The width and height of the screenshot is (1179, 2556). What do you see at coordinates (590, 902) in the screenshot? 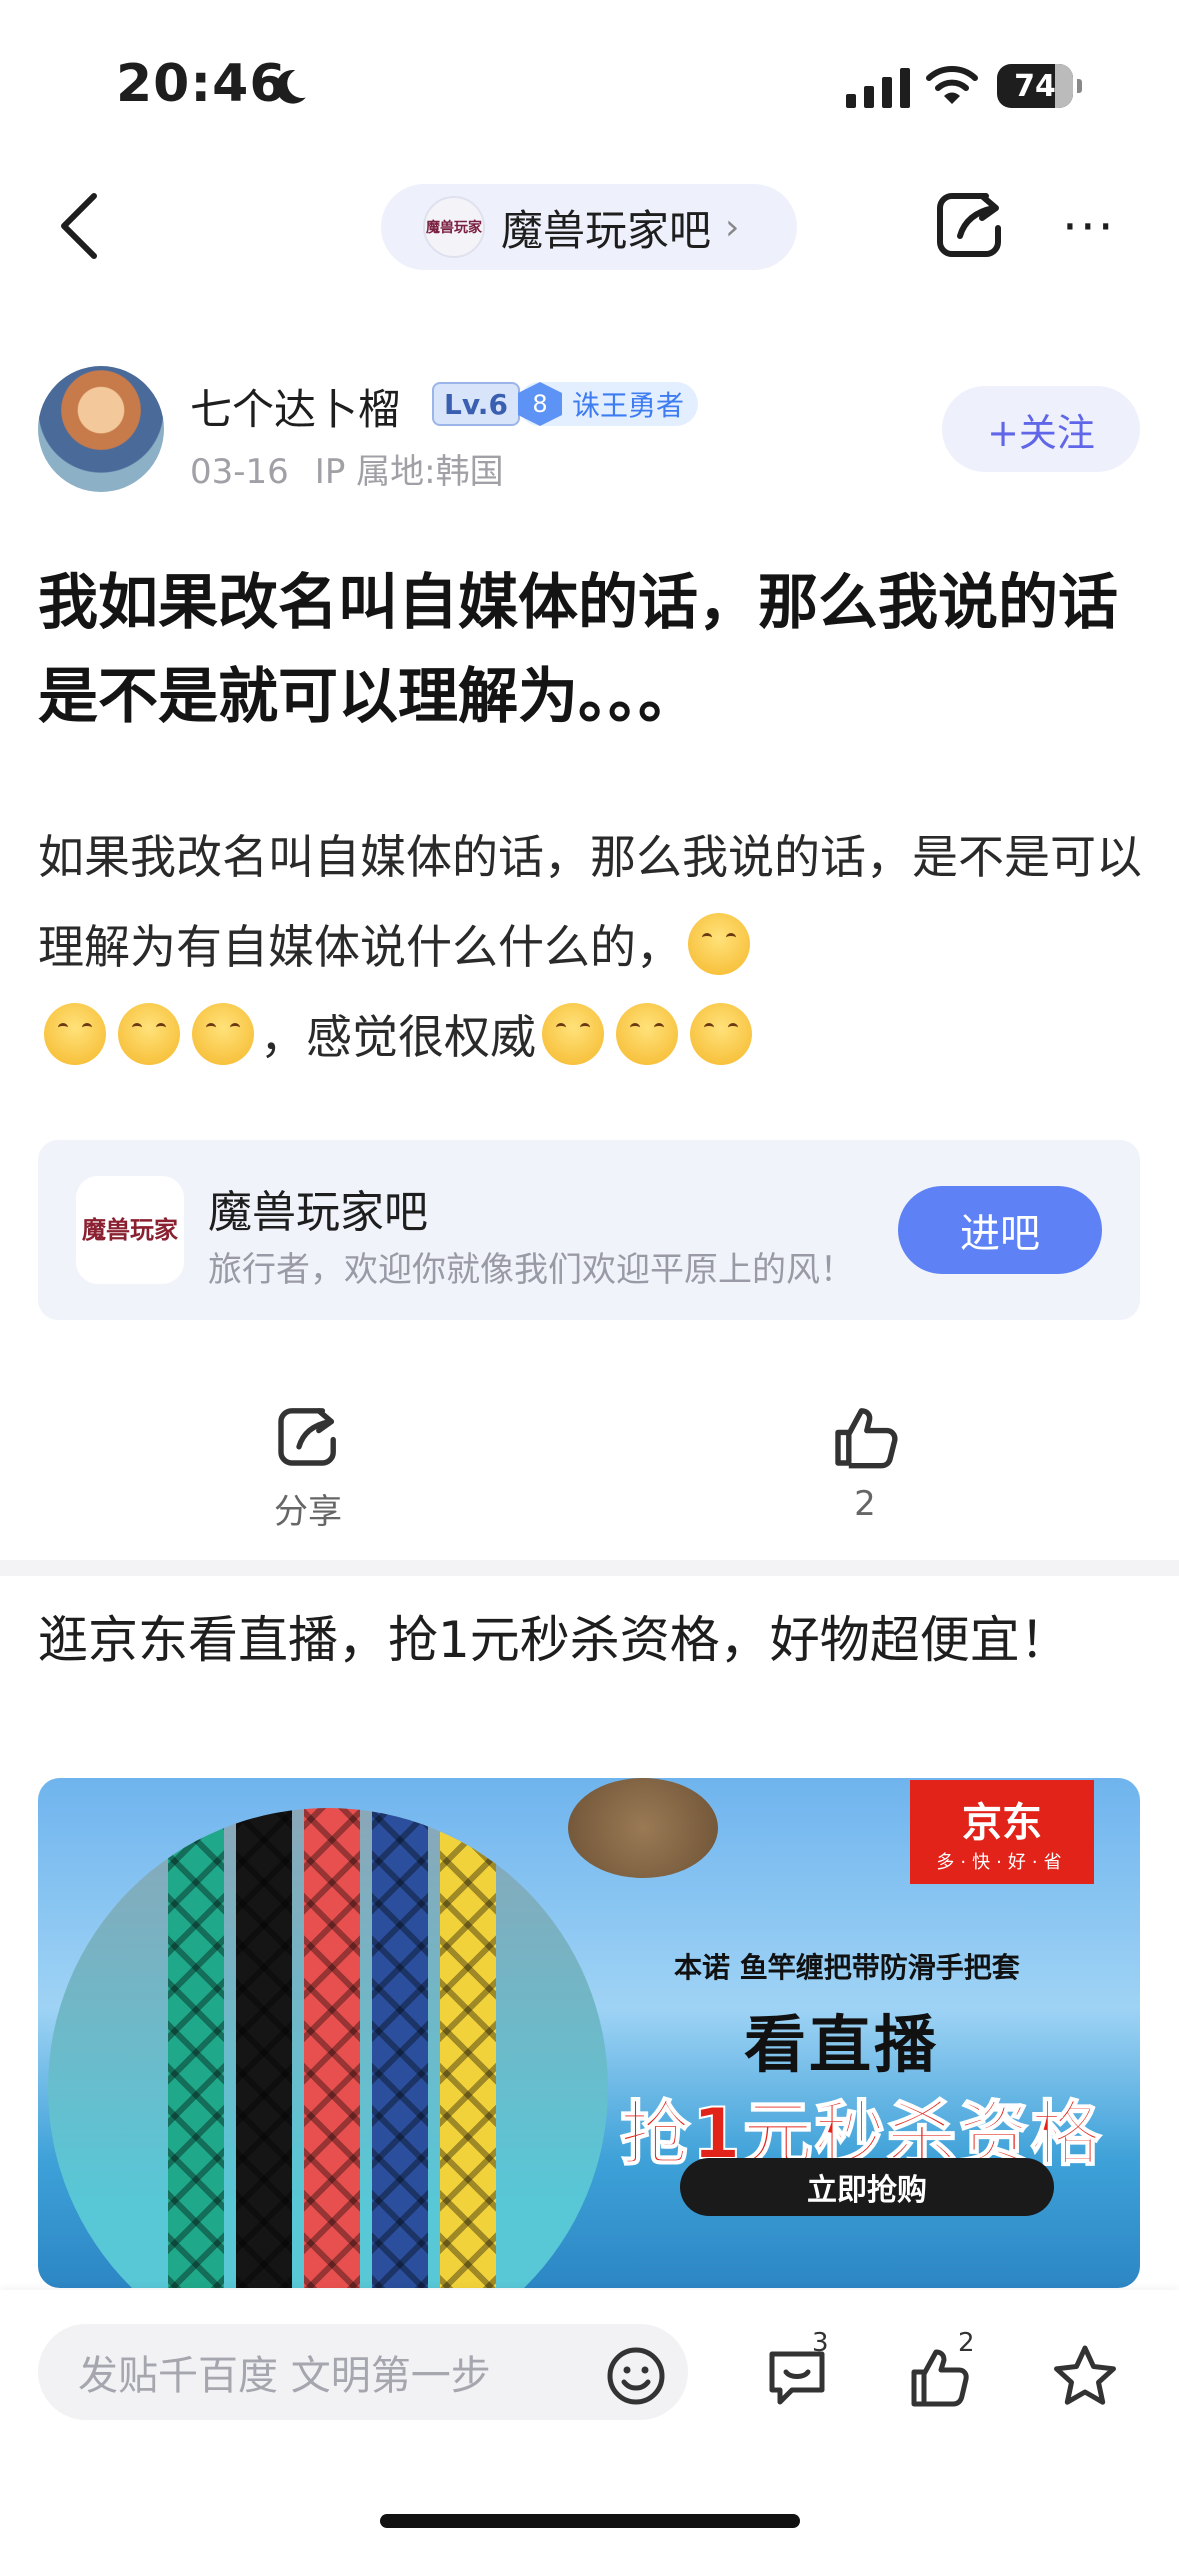
I see `post-body-text: 如果我改名叫自媒体的话，那么我说的话，是不是可以理解为有自媒体说什么什么的，` at bounding box center [590, 902].